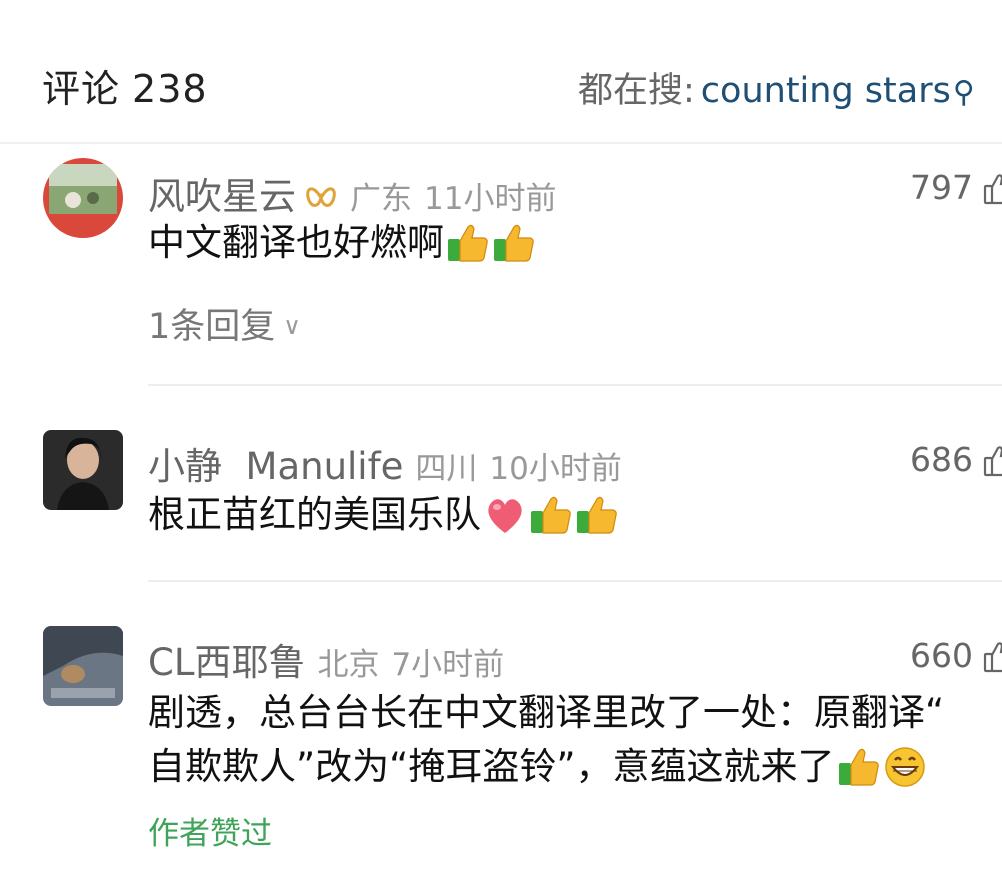 Image resolution: width=1002 pixels, height=887 pixels. What do you see at coordinates (964, 92) in the screenshot?
I see `search-icon: ⚲` at bounding box center [964, 92].